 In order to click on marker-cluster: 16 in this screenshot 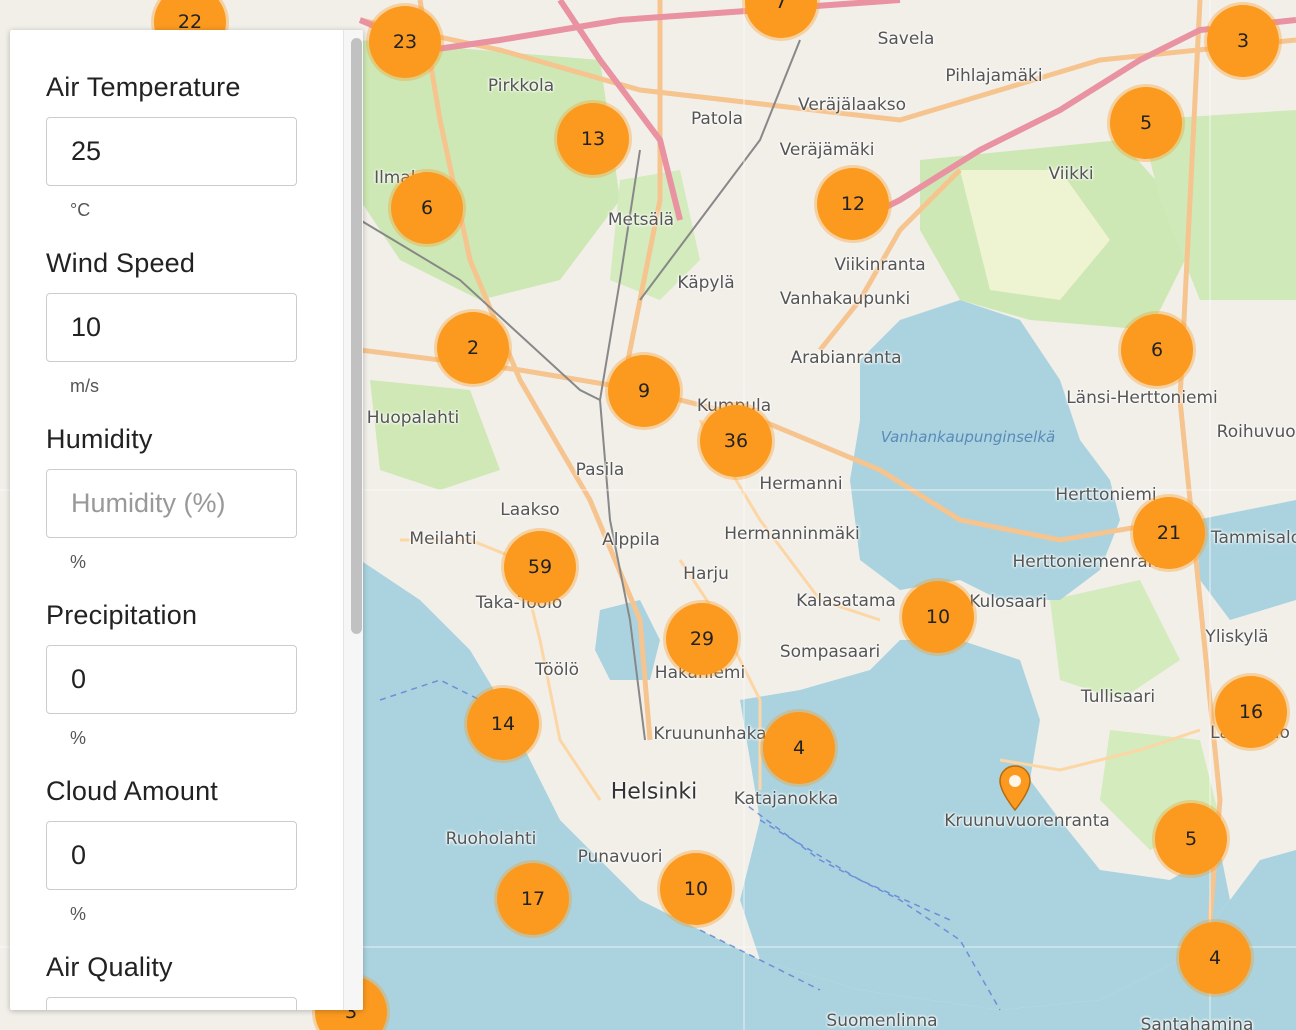, I will do `click(1251, 712)`.